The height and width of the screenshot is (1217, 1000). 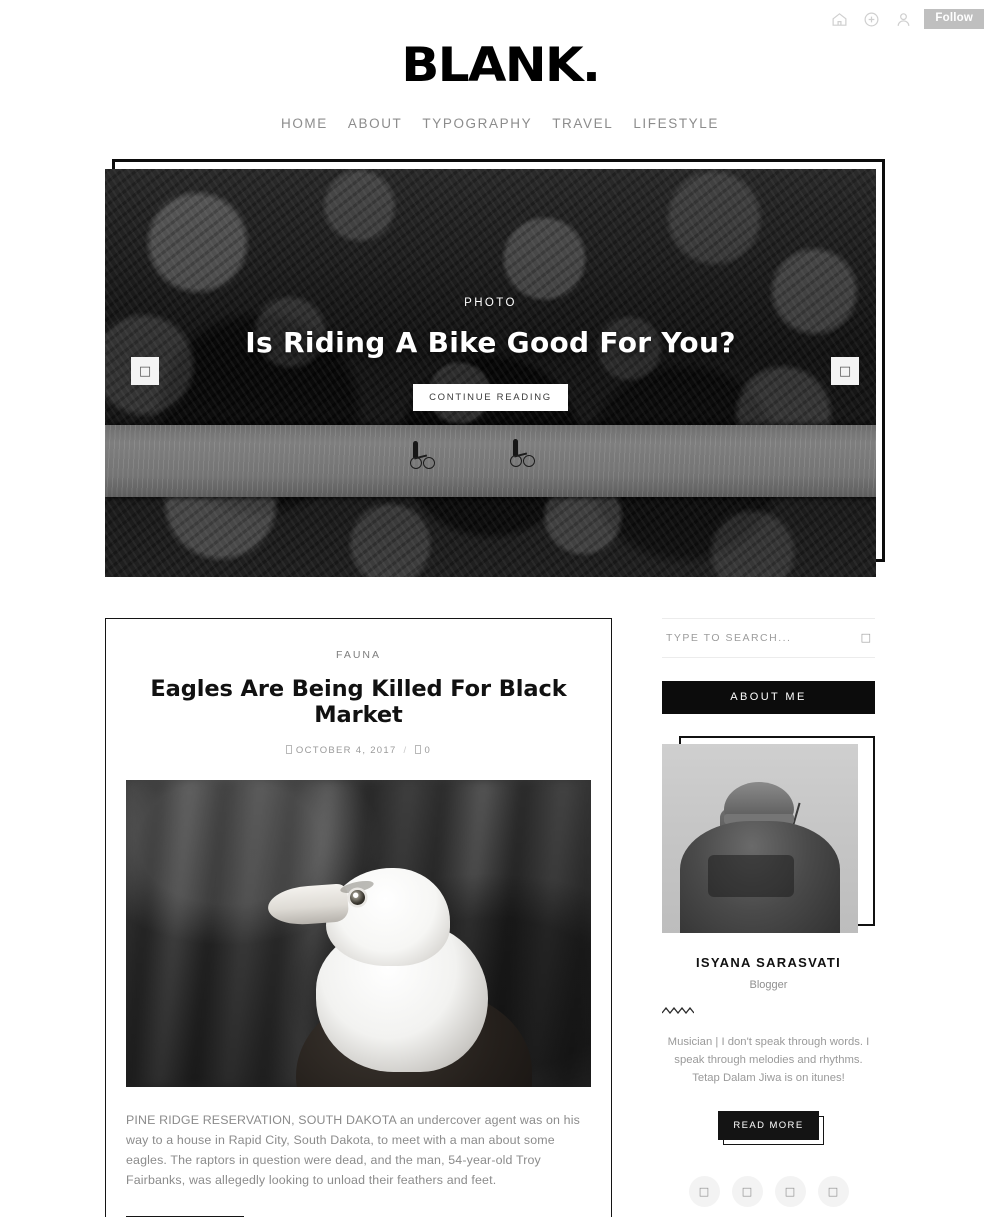 I want to click on post-date: OCTOBER 4, 2017, so click(x=341, y=750).